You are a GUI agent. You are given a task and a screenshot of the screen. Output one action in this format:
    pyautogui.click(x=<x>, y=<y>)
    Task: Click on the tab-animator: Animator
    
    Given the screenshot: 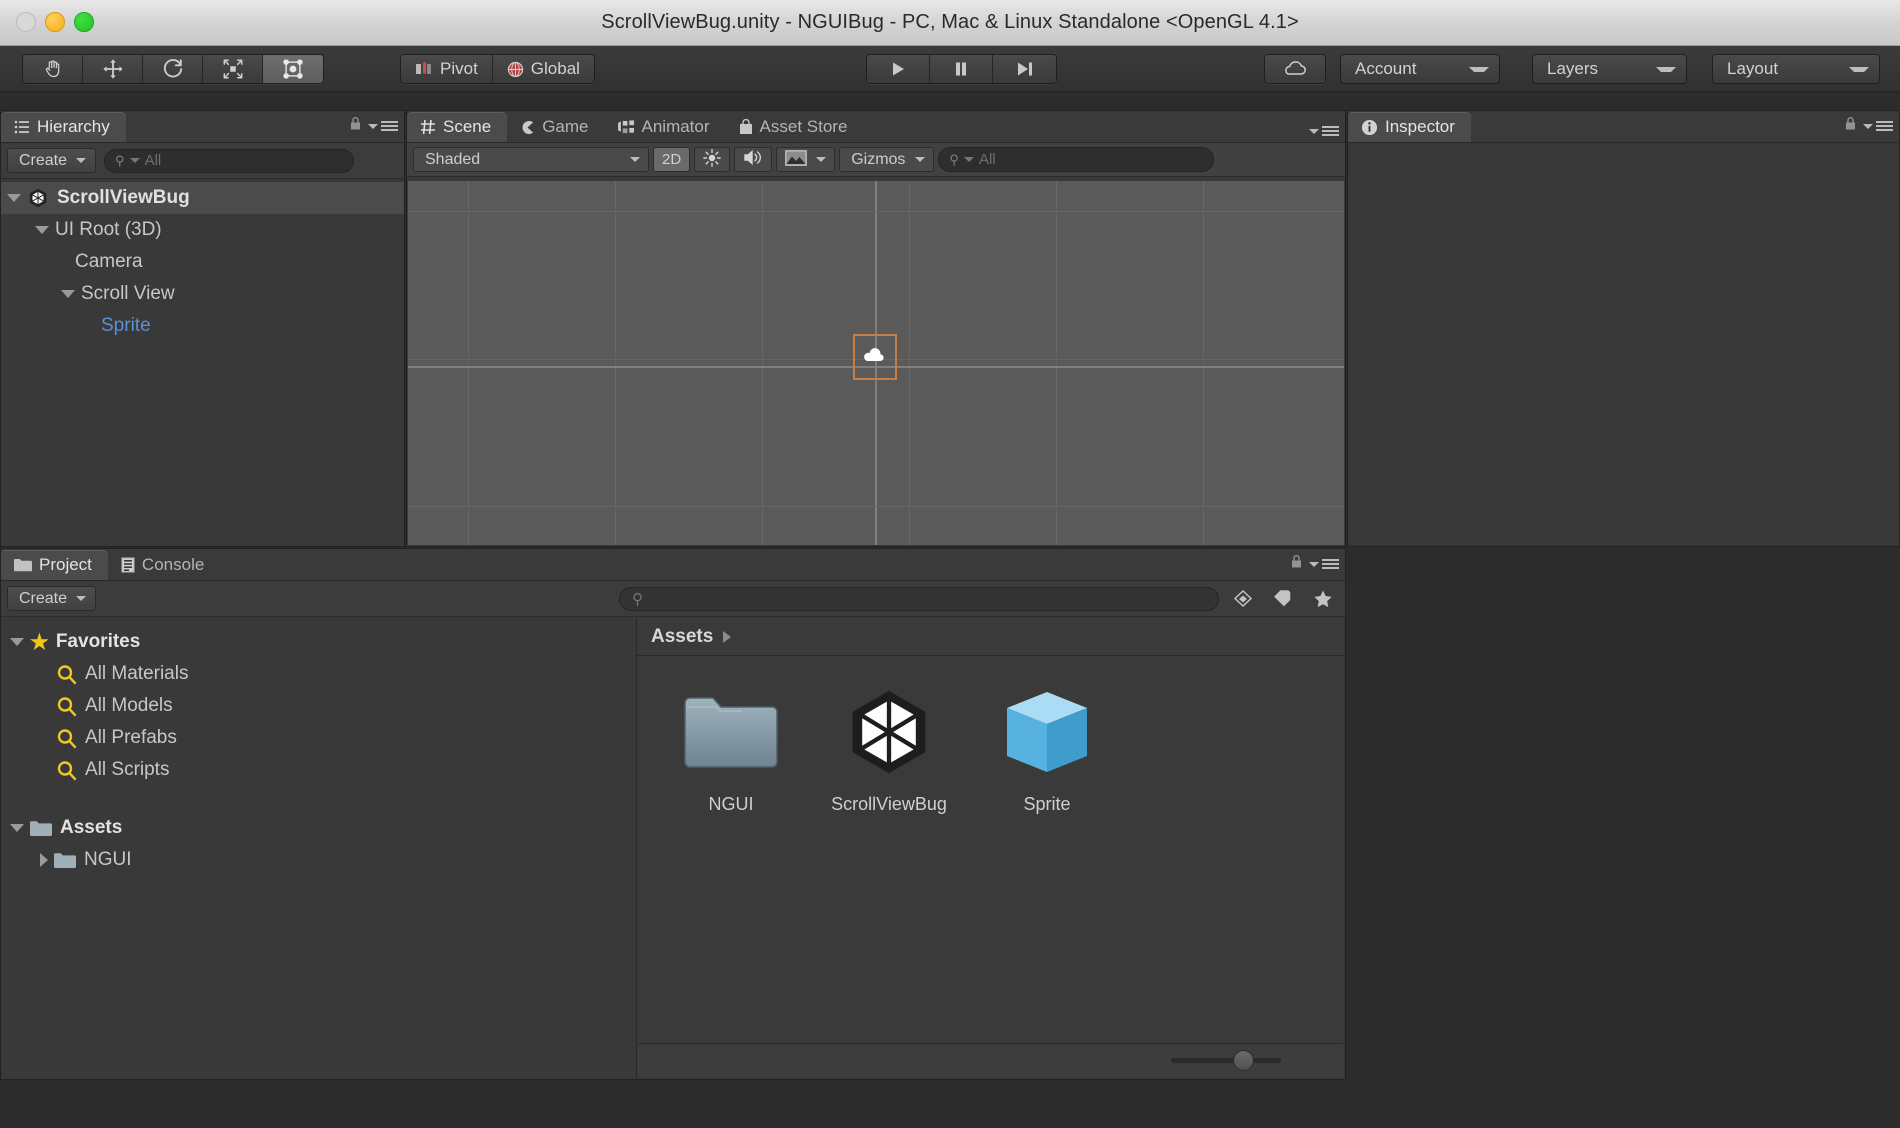 What is the action you would take?
    pyautogui.click(x=665, y=127)
    